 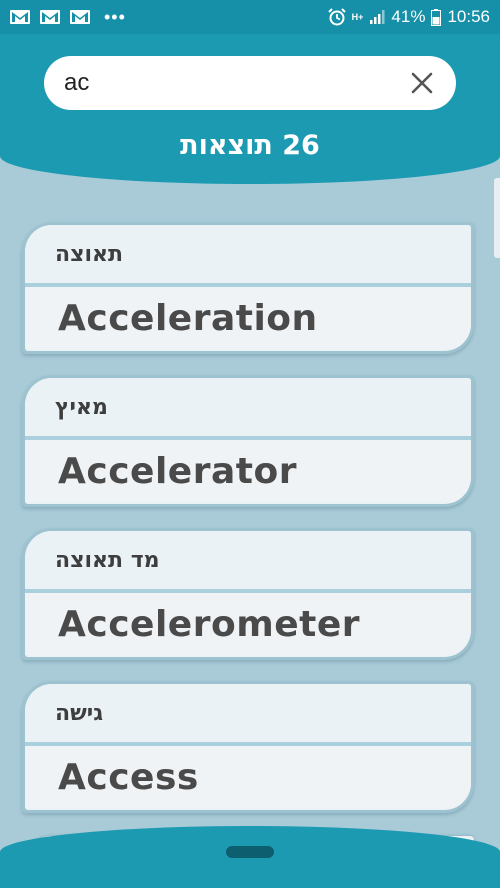 I want to click on network-type-label: H+, so click(x=357, y=16).